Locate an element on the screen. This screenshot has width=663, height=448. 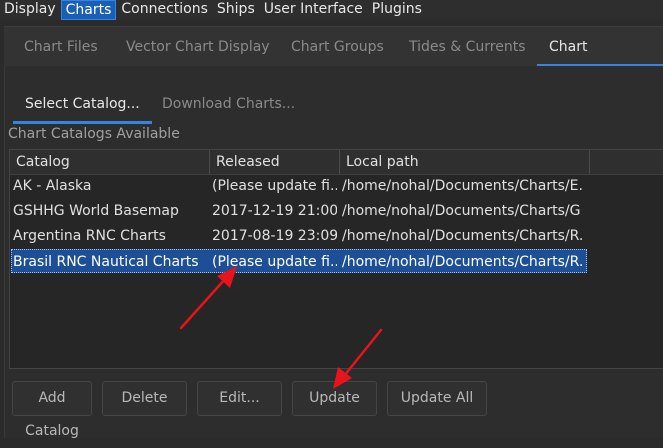
tab-chart-groups: Chart Groups is located at coordinates (337, 47).